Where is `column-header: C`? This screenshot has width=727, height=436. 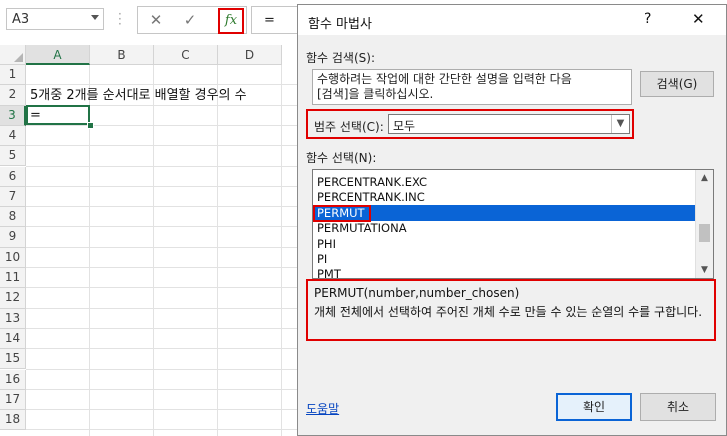 column-header: C is located at coordinates (186, 55).